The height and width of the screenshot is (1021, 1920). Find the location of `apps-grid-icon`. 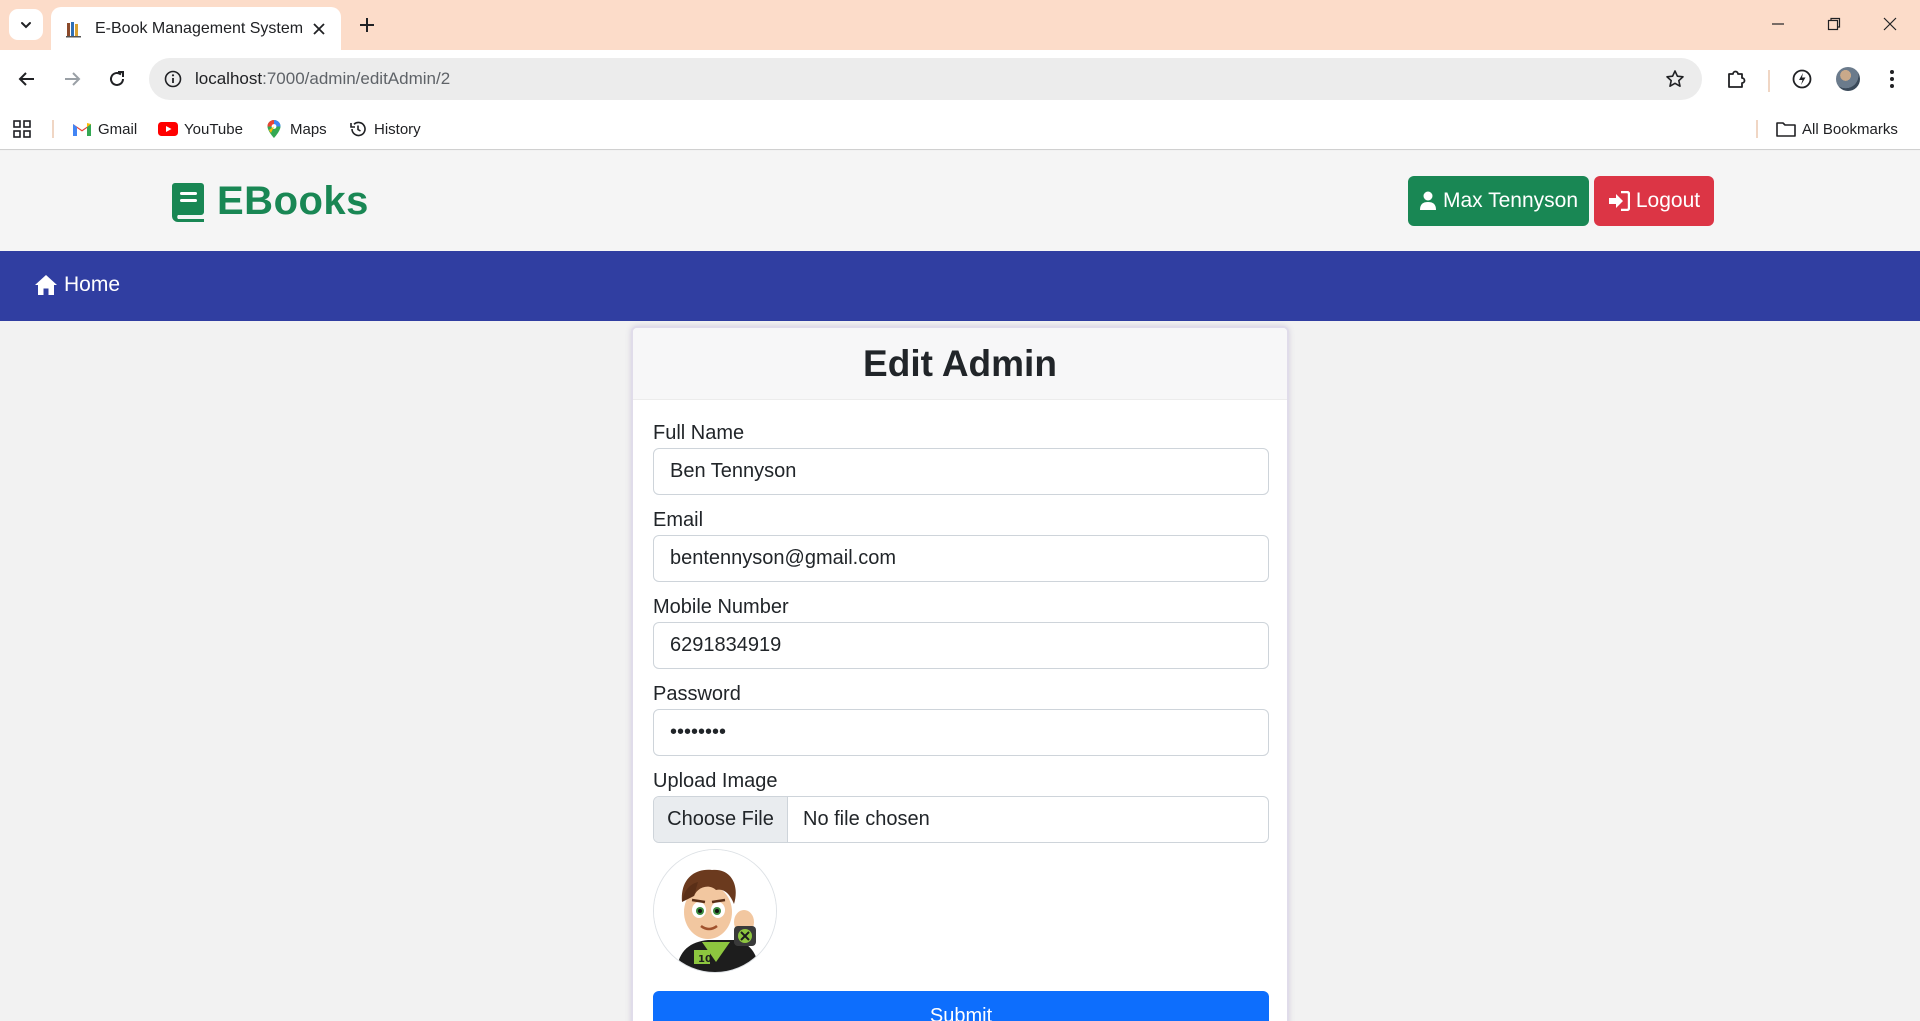

apps-grid-icon is located at coordinates (22, 129).